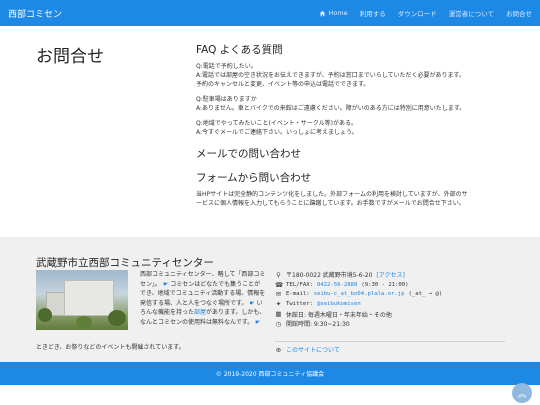 Image resolution: width=540 pixels, height=405 pixels. Describe the element at coordinates (318, 325) in the screenshot. I see `hours-text: 開館時間: 9:30~21:30` at that location.